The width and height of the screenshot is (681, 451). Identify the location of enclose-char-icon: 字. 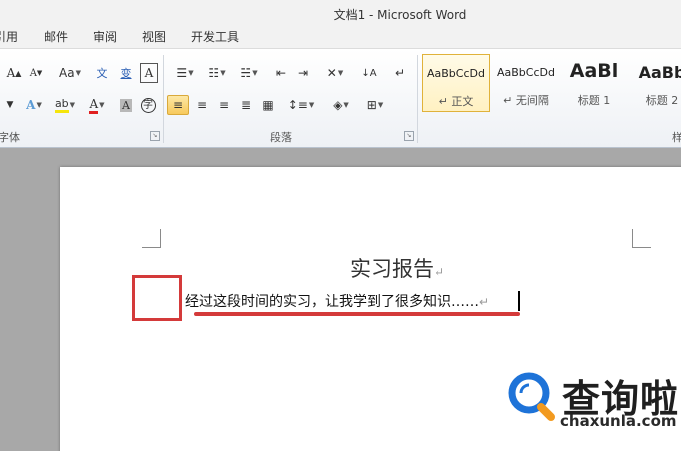
(148, 105).